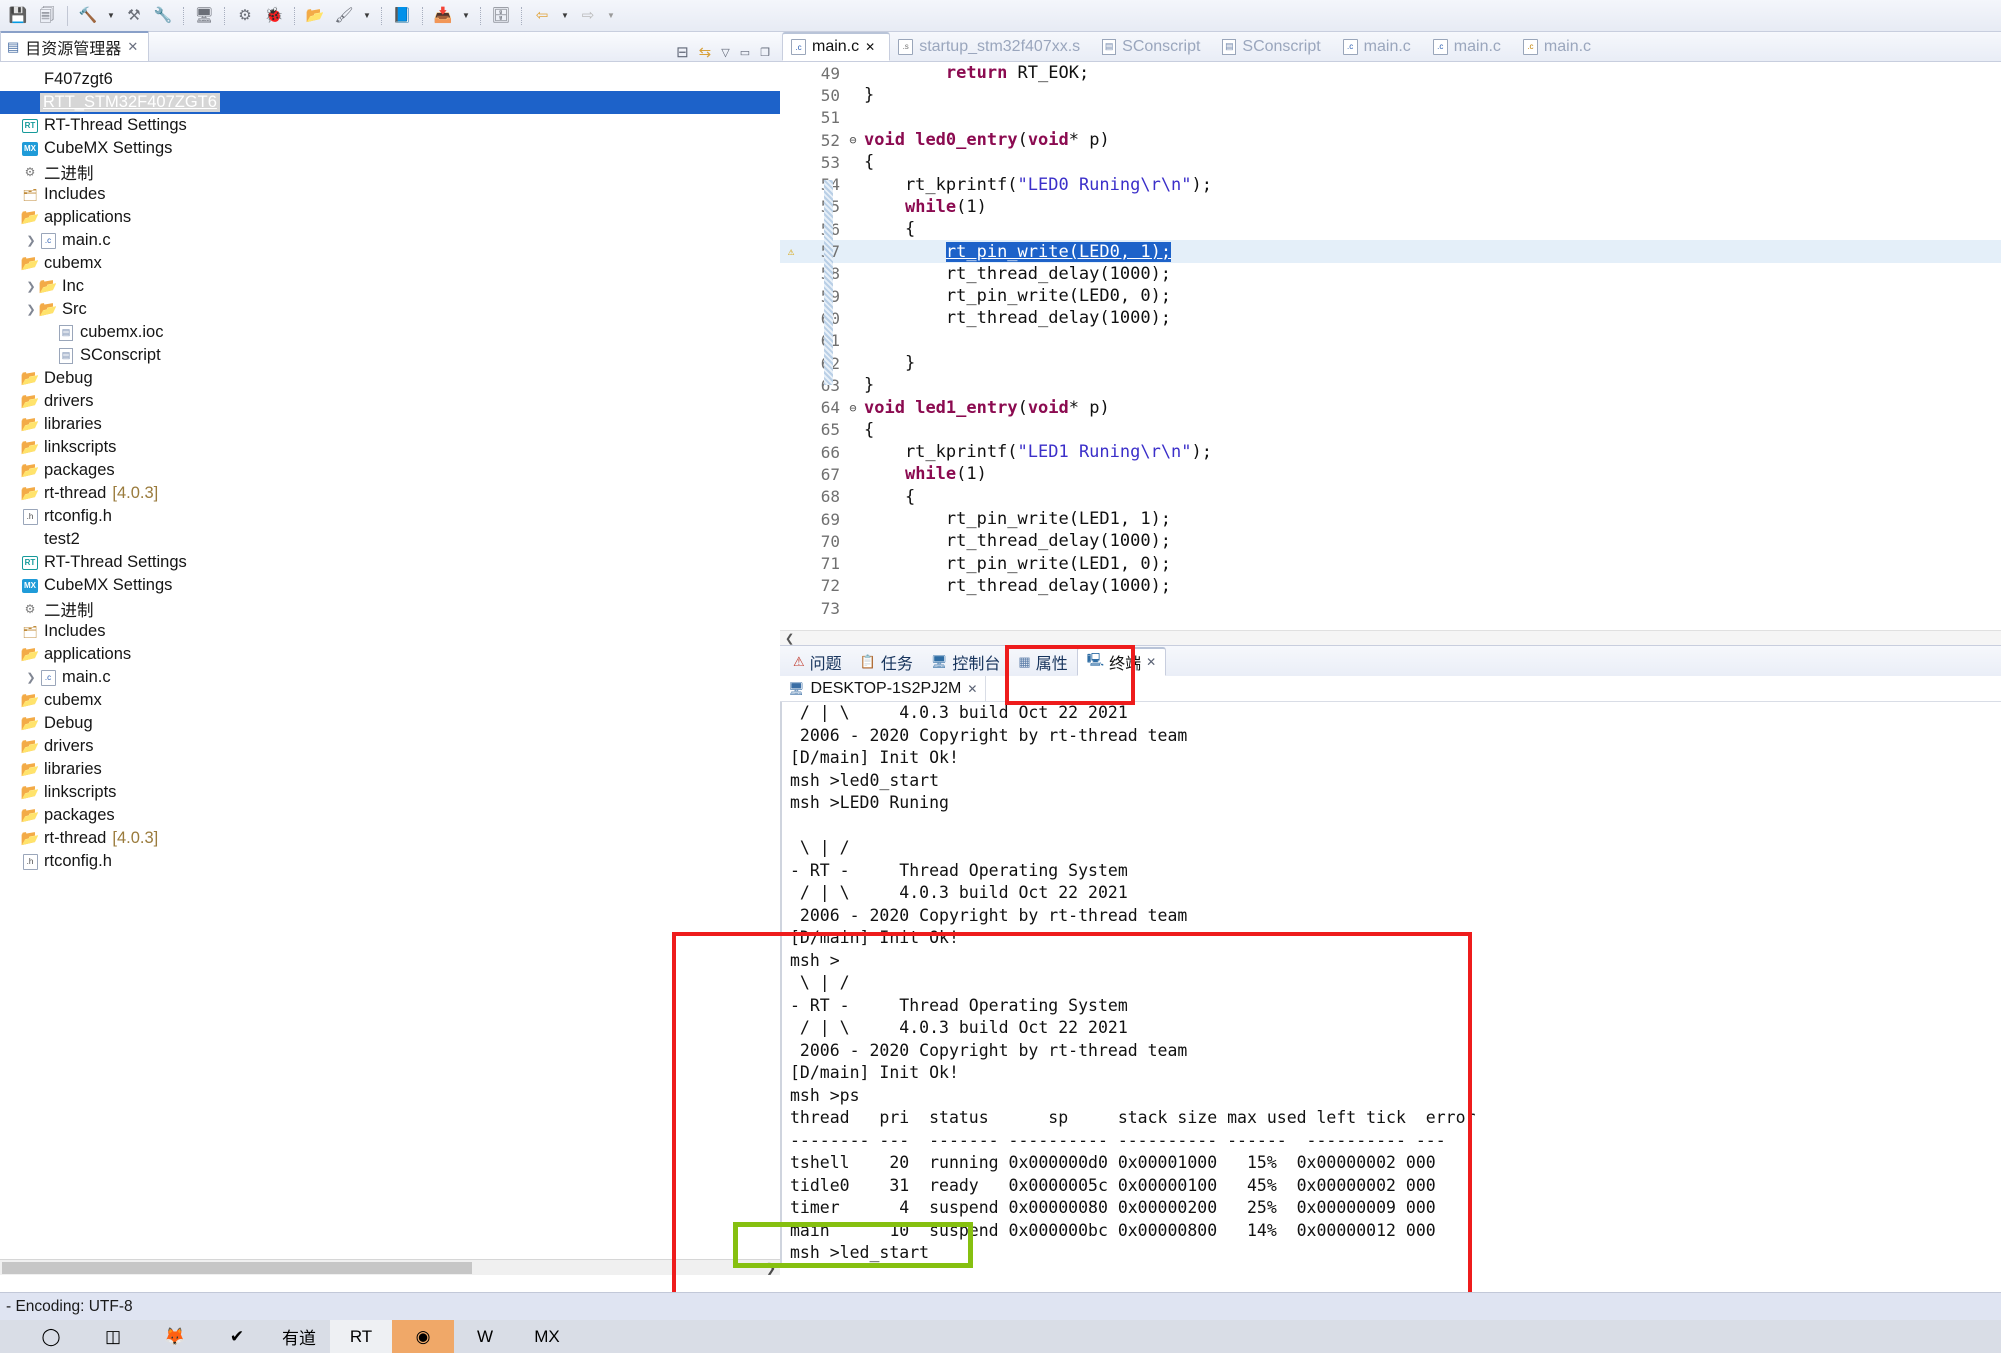 The width and height of the screenshot is (2001, 1353). Describe the element at coordinates (611, 16) in the screenshot. I see `forward-dropdown-arrow-icon: ▼` at that location.